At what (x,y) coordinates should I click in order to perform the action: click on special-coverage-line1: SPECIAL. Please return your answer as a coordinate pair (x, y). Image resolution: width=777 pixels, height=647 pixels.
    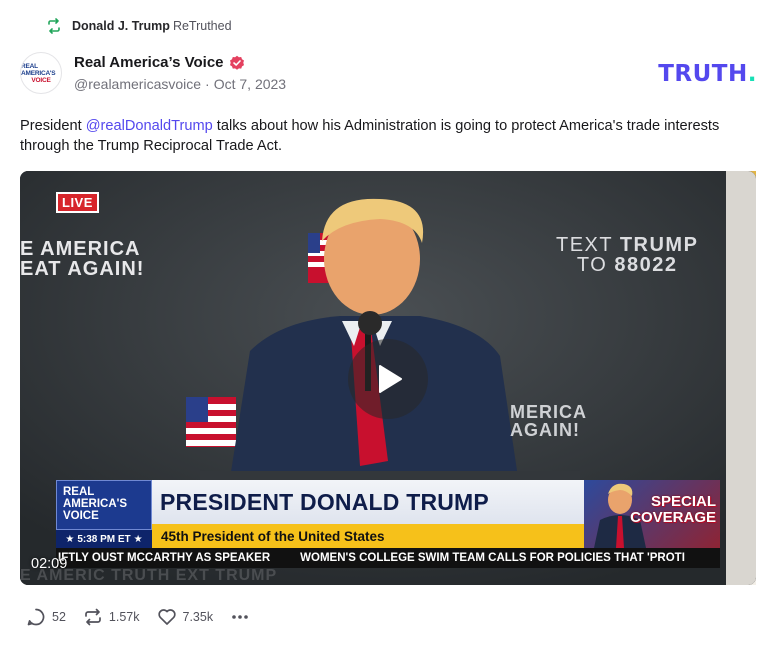
    Looking at the image, I should click on (683, 501).